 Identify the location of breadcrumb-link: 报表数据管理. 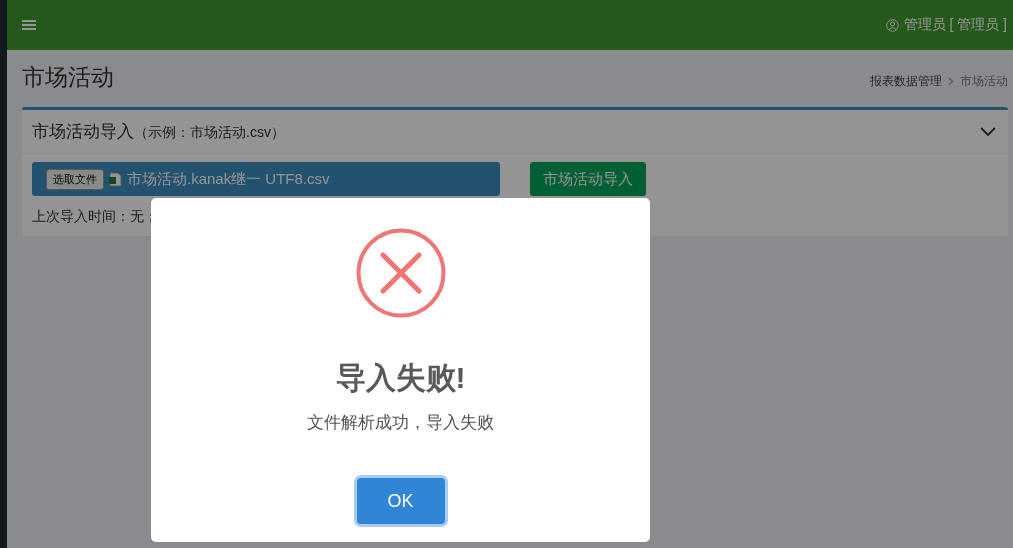
(906, 81).